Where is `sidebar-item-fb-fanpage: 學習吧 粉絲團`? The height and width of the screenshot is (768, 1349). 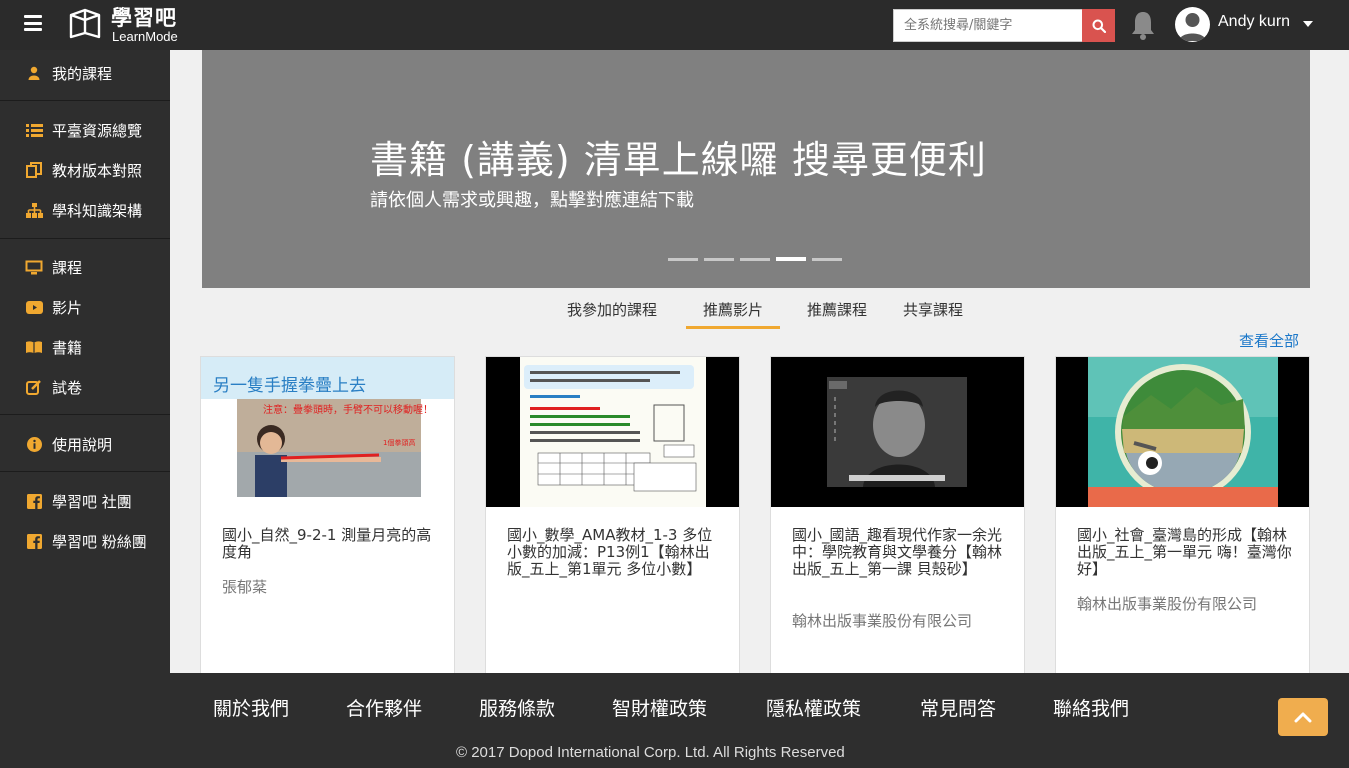 sidebar-item-fb-fanpage: 學習吧 粉絲團 is located at coordinates (85, 541).